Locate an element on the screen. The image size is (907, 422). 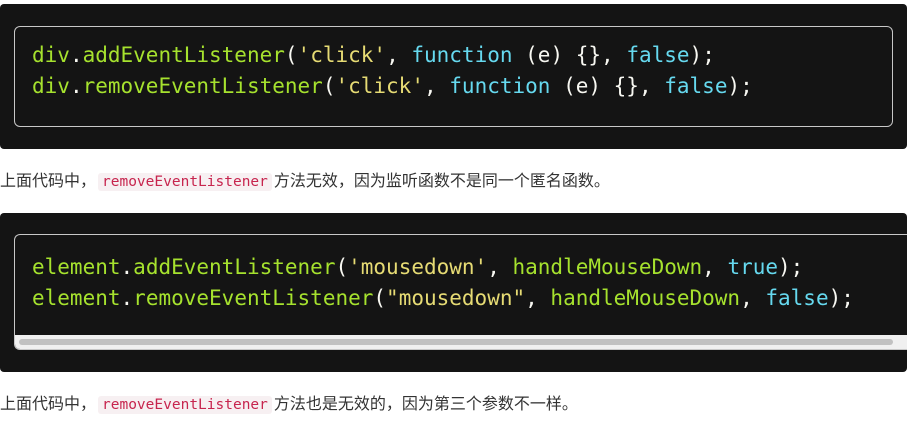
paragraph-text: 方法也是无效的，因为第三个参数不一样。 is located at coordinates (425, 403).